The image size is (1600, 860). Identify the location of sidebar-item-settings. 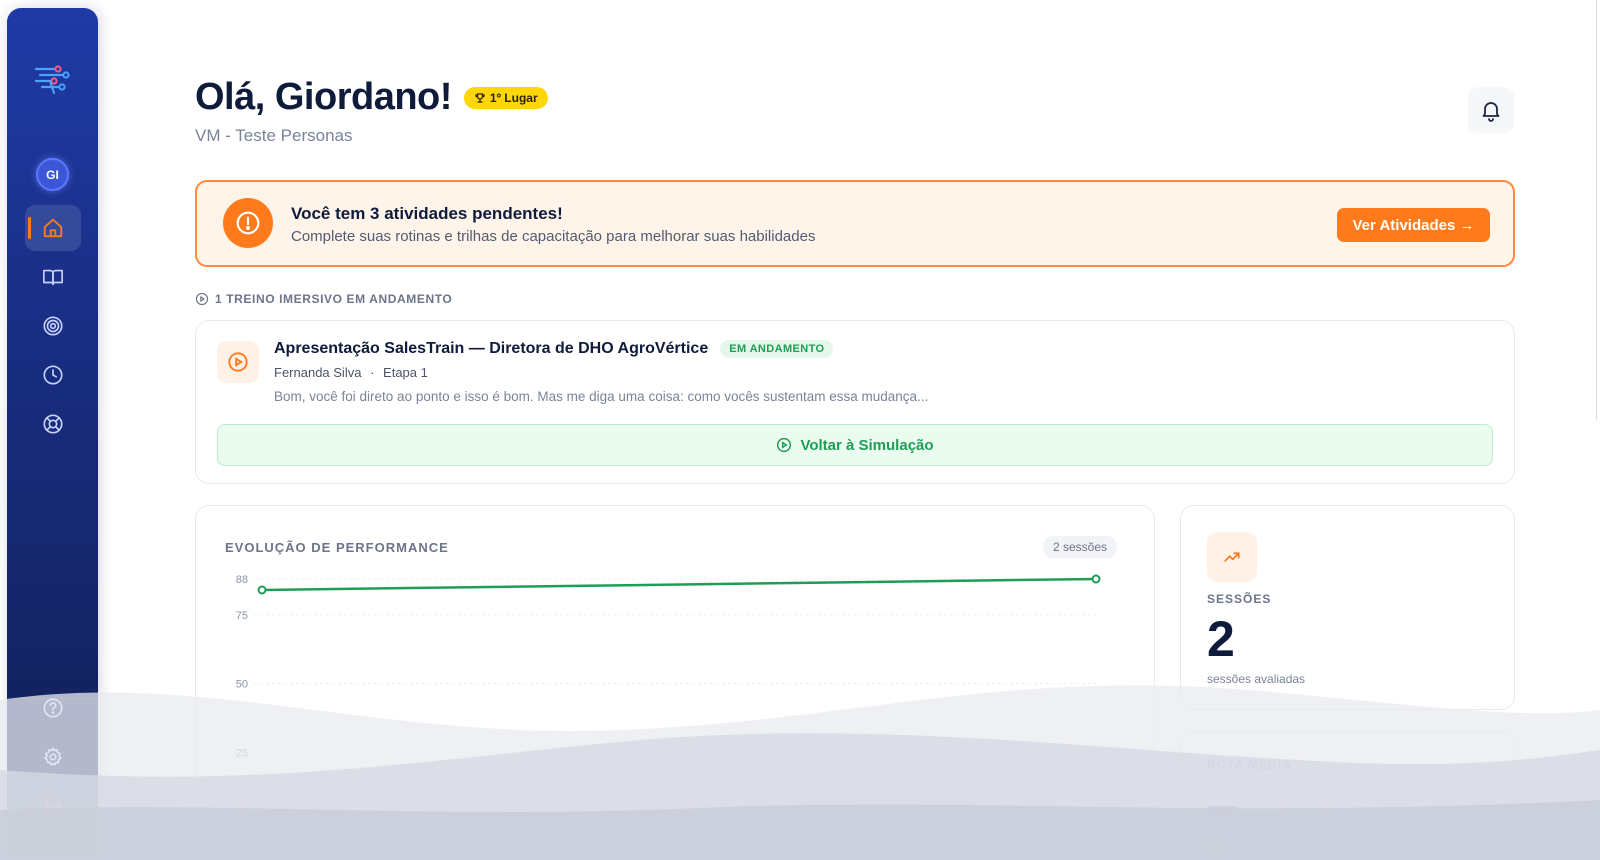
(53, 757).